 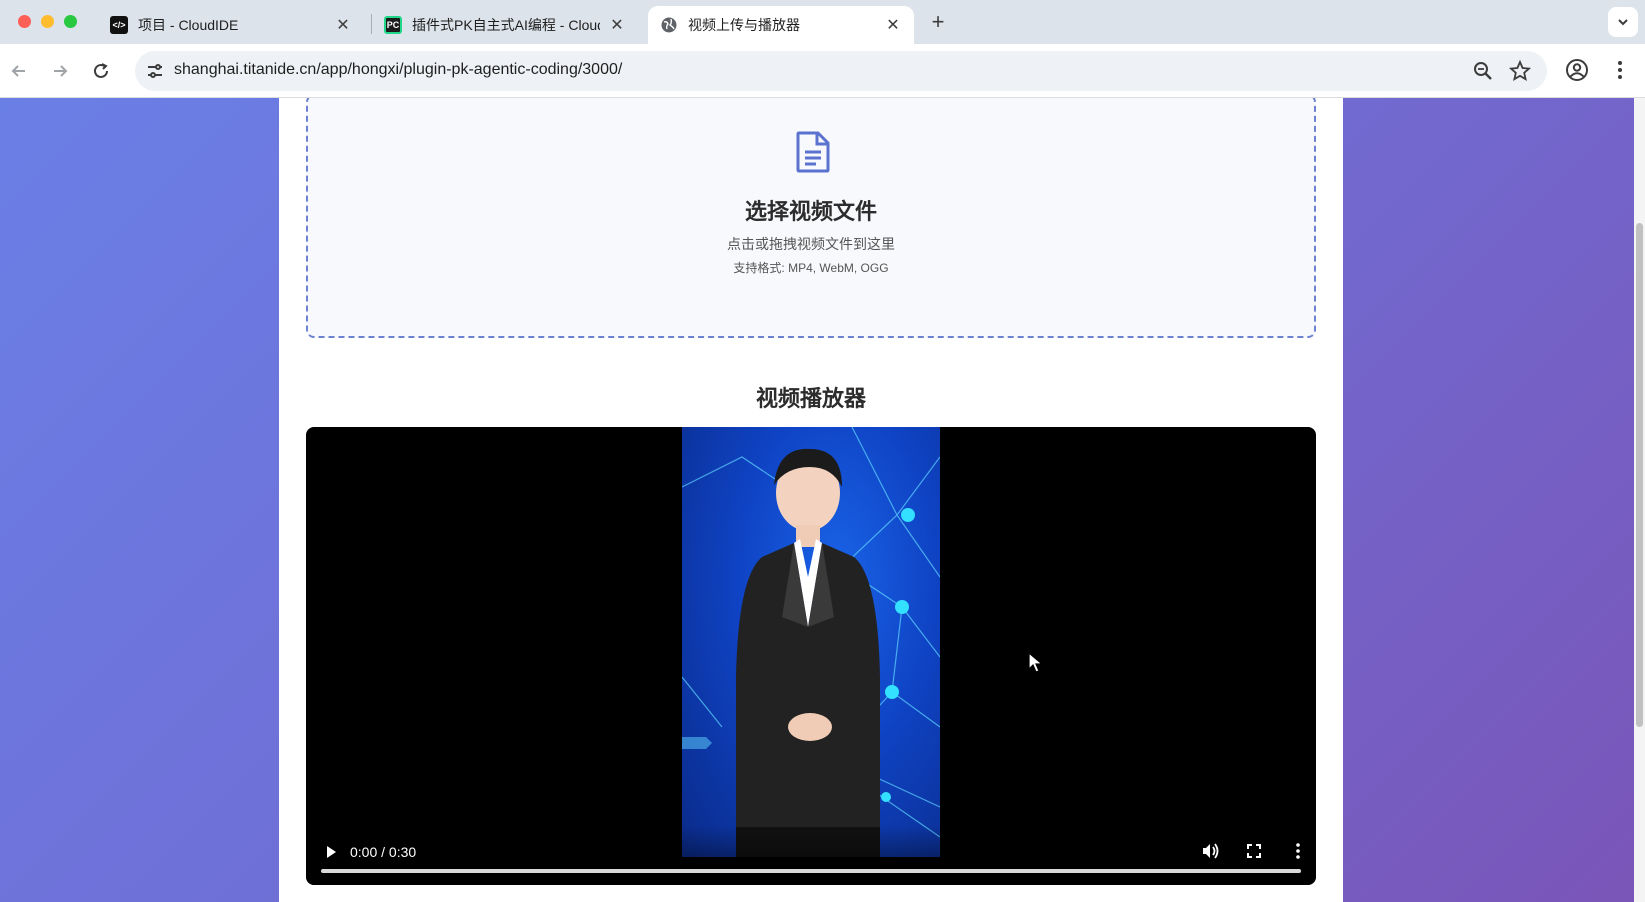 I want to click on playback-time: 0:00 / 0:30, so click(x=383, y=852).